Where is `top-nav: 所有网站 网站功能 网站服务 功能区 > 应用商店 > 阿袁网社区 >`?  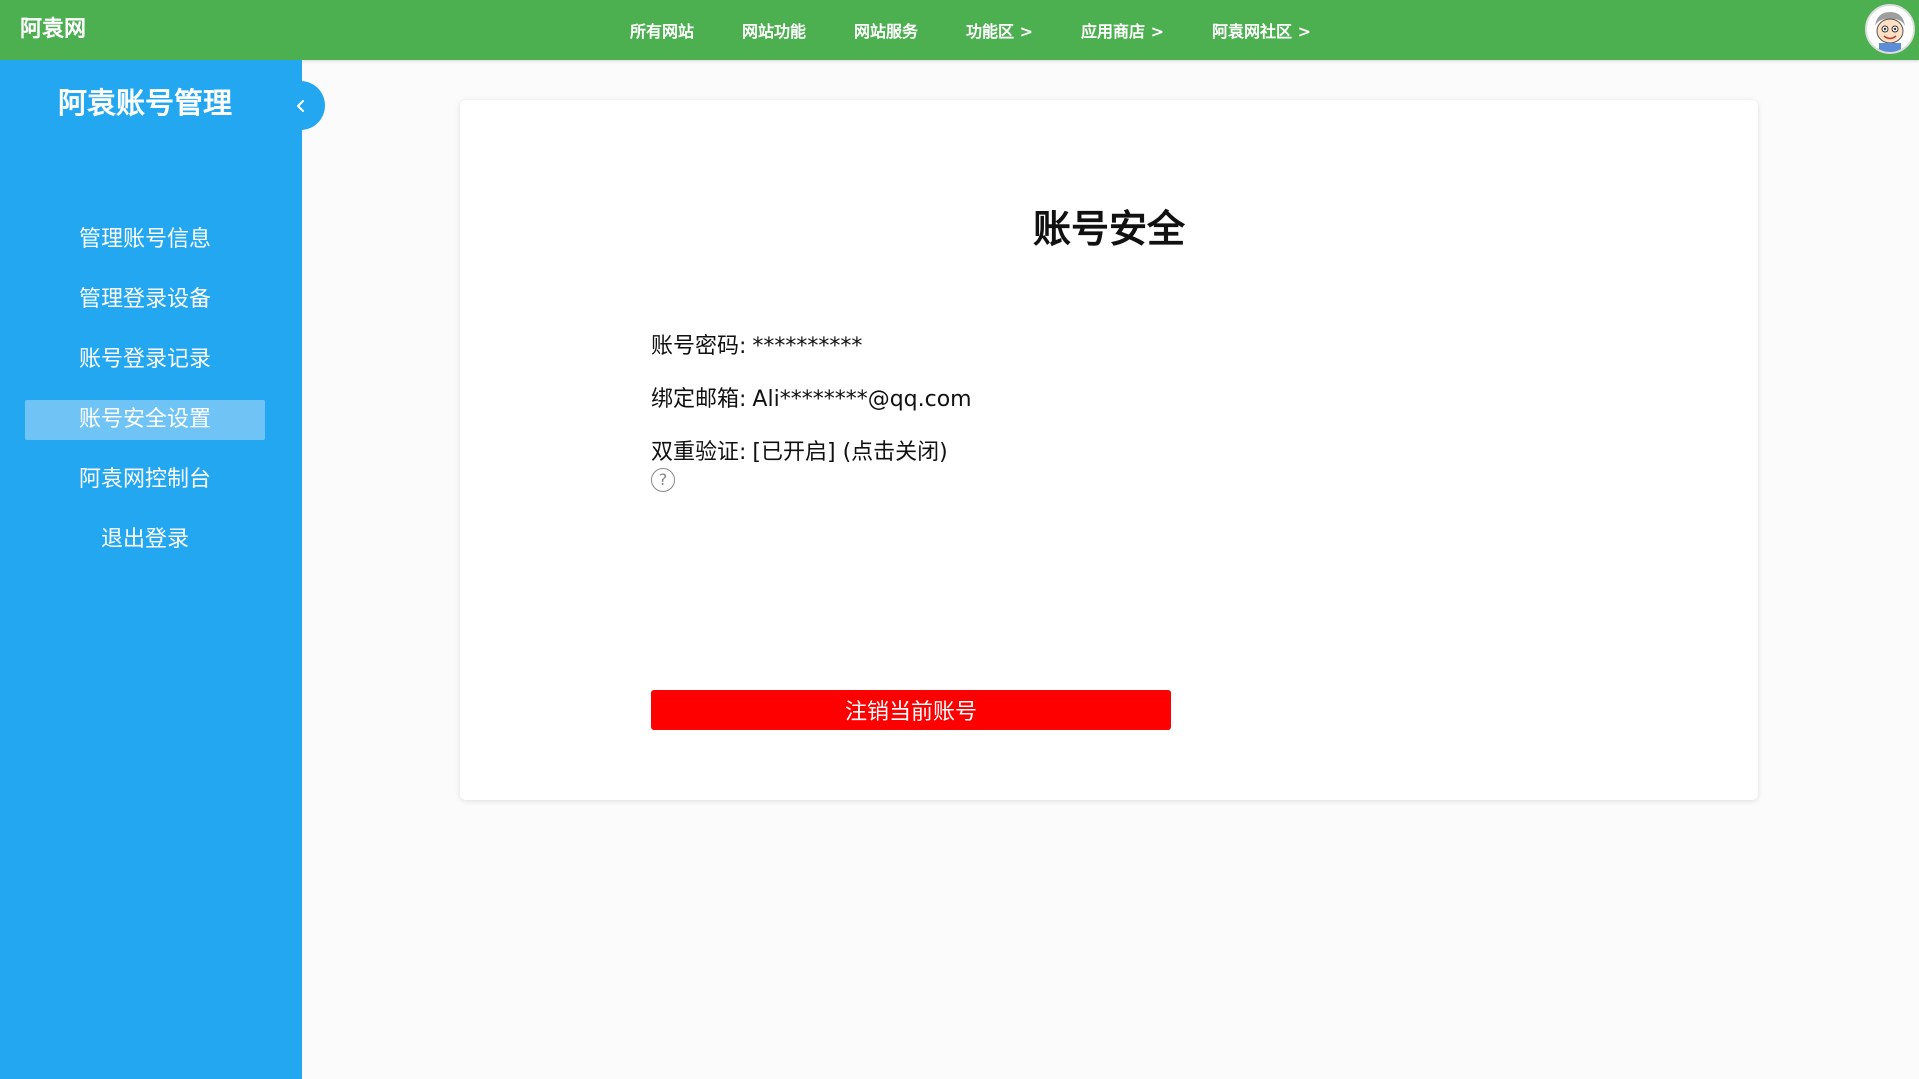
top-nav: 所有网站 网站功能 网站服务 功能区 > 应用商店 > 阿袁网社区 > is located at coordinates (994, 30).